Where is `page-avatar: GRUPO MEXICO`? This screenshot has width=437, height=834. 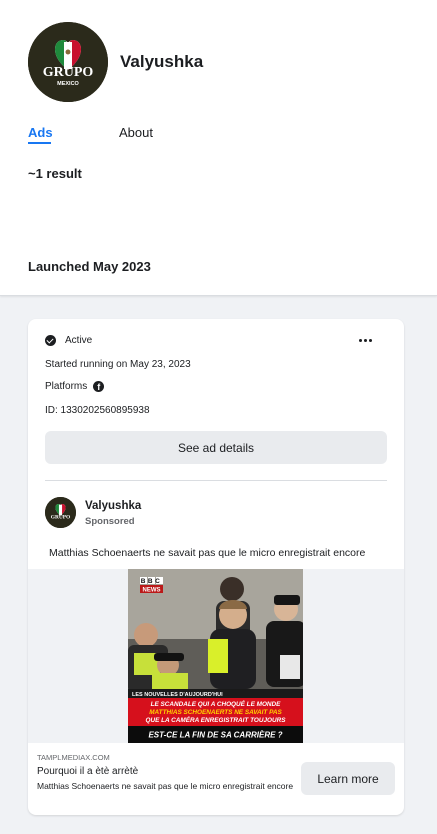 page-avatar: GRUPO MEXICO is located at coordinates (68, 62).